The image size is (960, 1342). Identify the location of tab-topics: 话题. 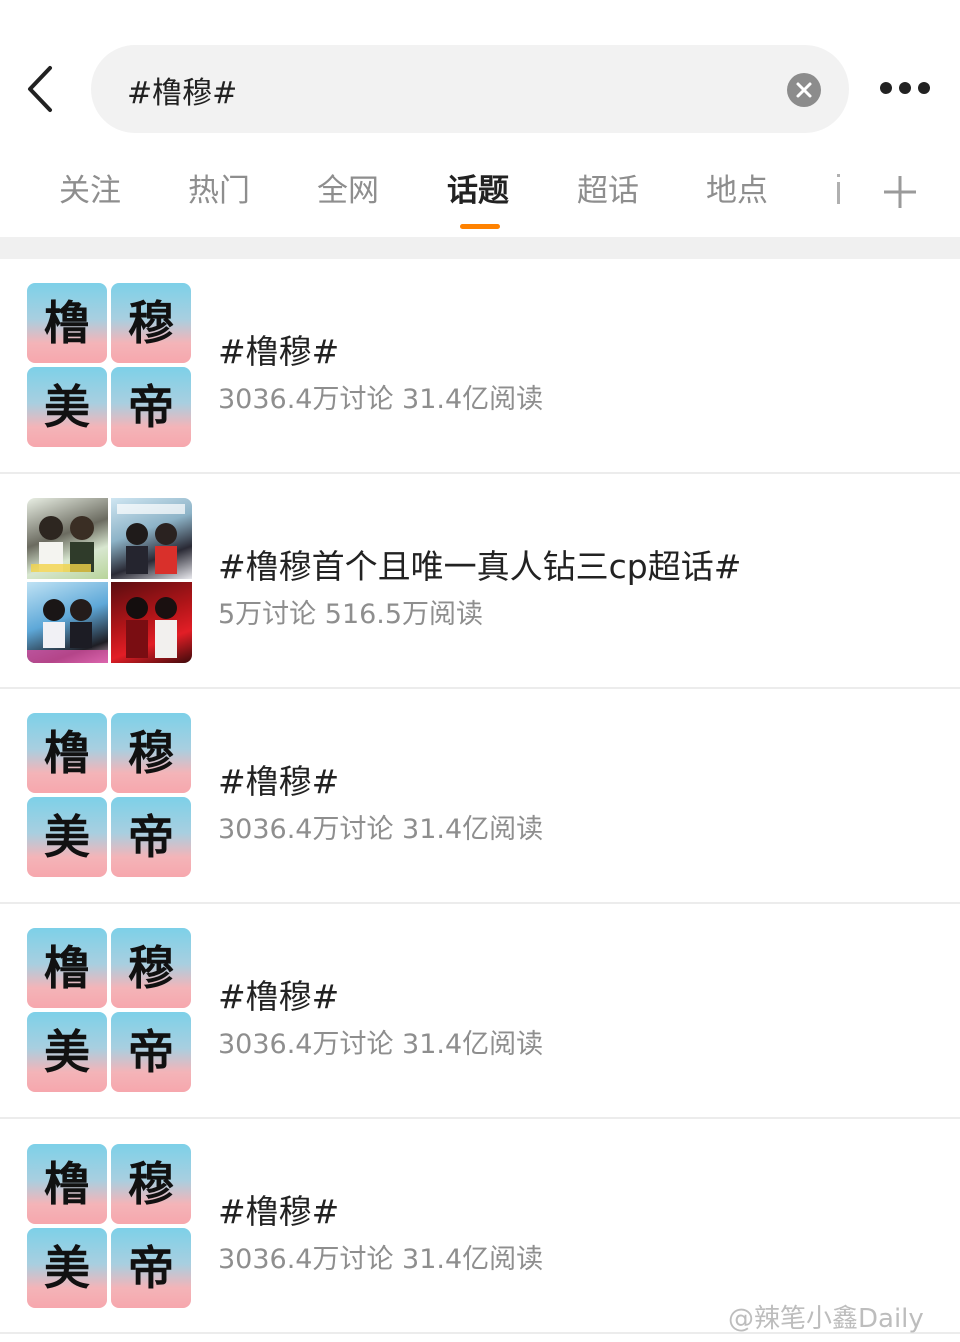
(478, 191).